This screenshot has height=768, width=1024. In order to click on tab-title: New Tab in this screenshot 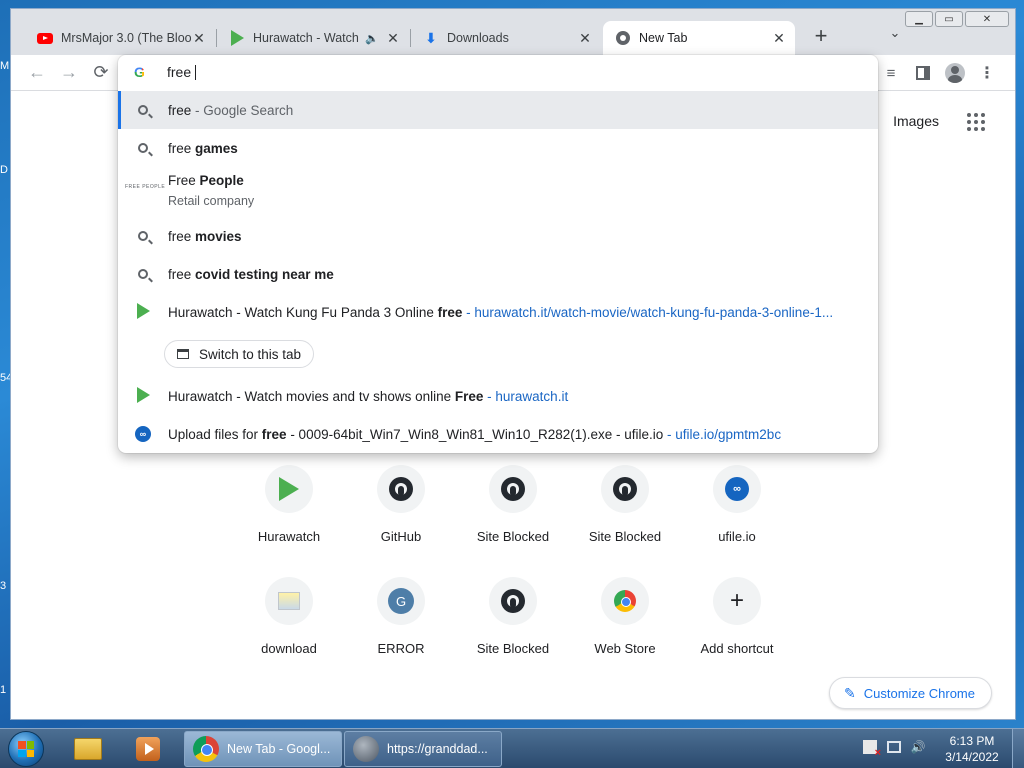, I will do `click(663, 38)`.